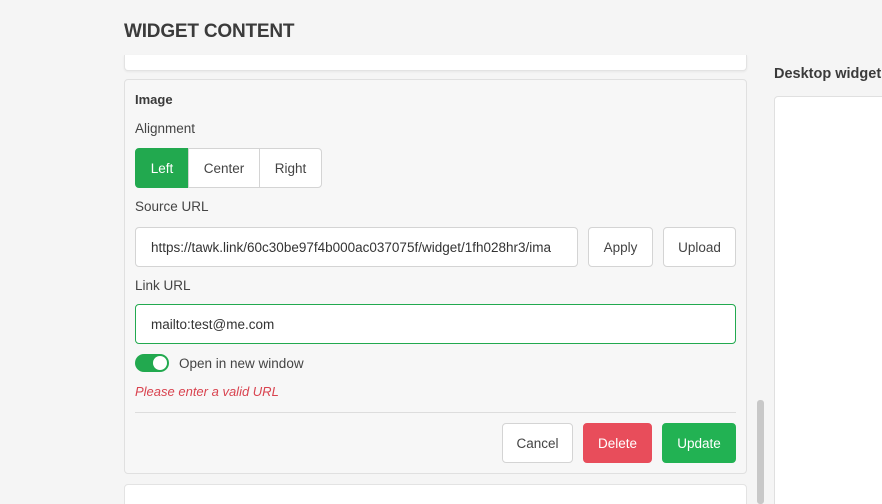 The image size is (882, 504). I want to click on alignment-selector: Left Center Right, so click(228, 168).